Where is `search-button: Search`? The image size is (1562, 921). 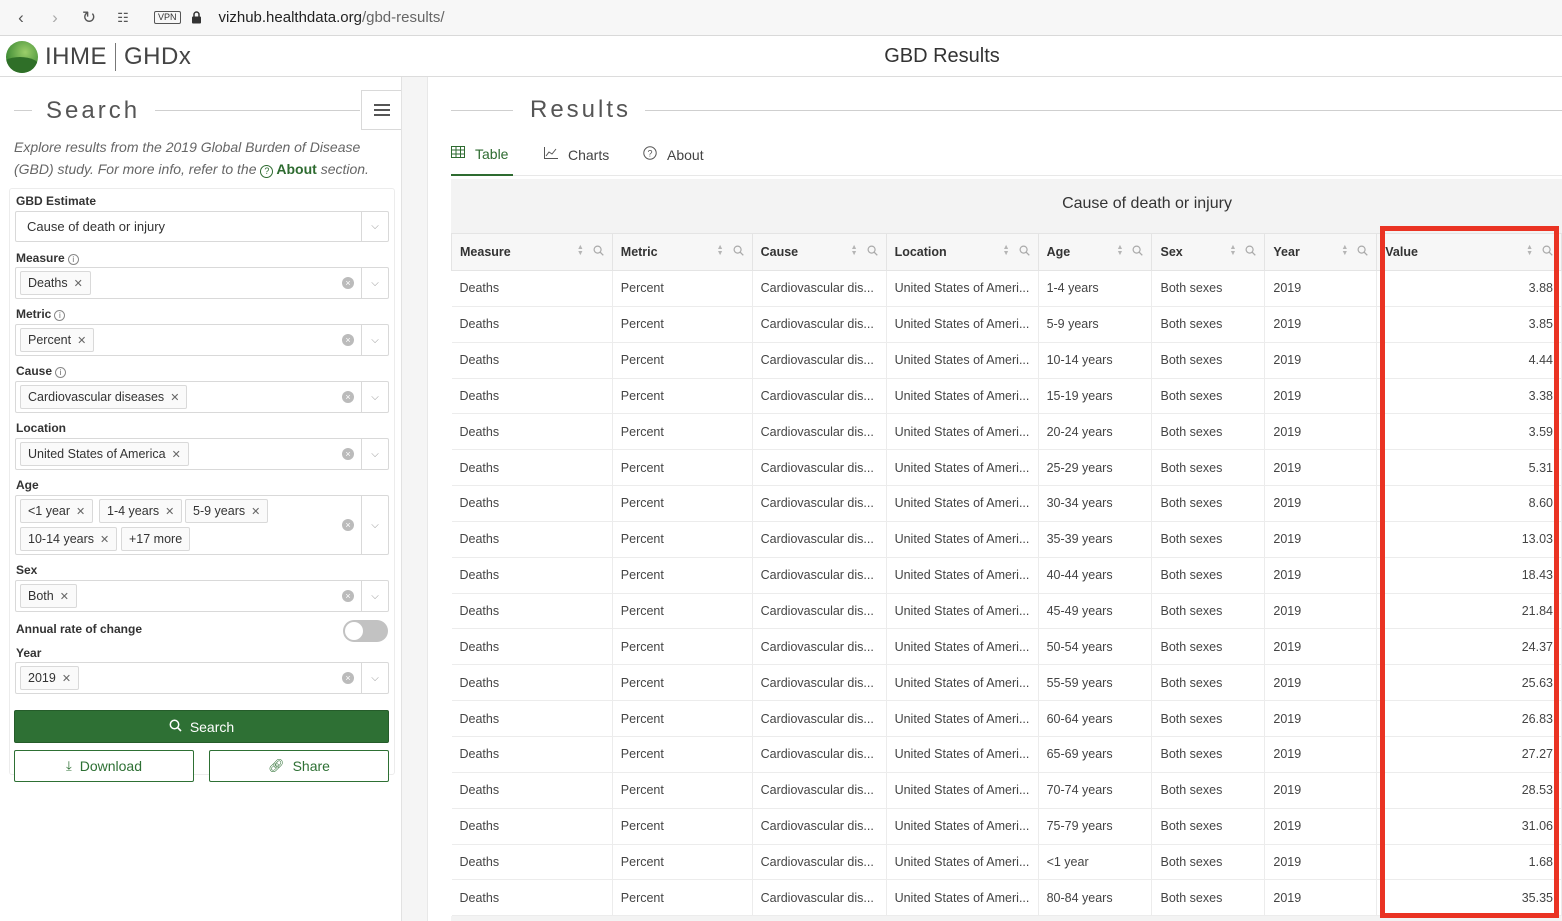 search-button: Search is located at coordinates (201, 726).